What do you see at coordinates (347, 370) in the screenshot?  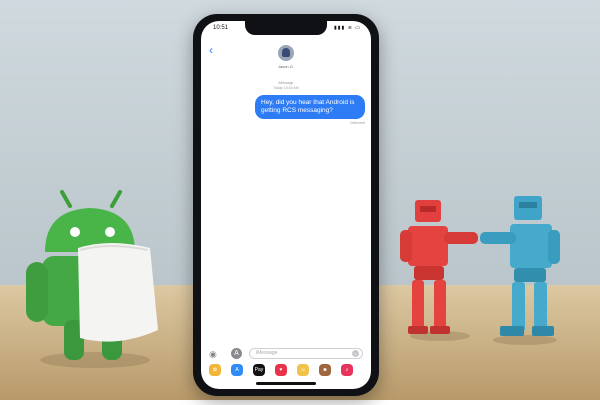 I see `search-icon: ⌕` at bounding box center [347, 370].